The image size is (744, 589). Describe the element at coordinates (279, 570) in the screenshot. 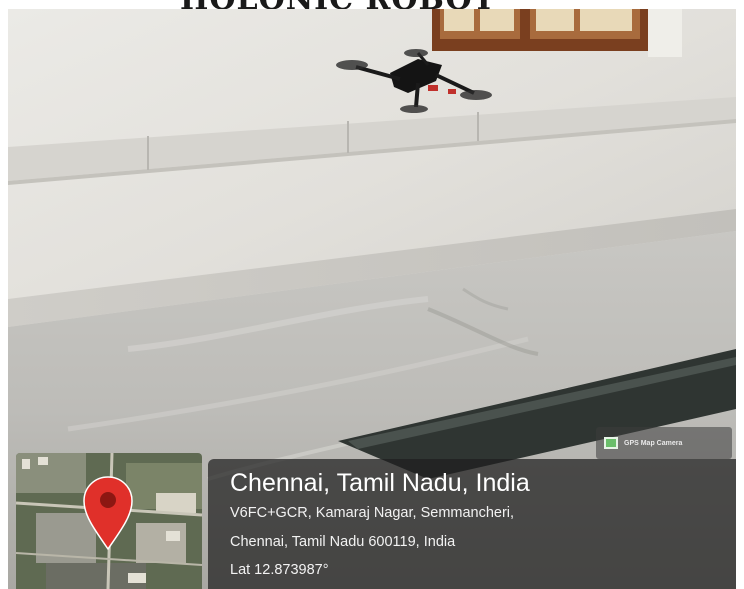

I see `latitude-text: Lat 12.873987°` at that location.